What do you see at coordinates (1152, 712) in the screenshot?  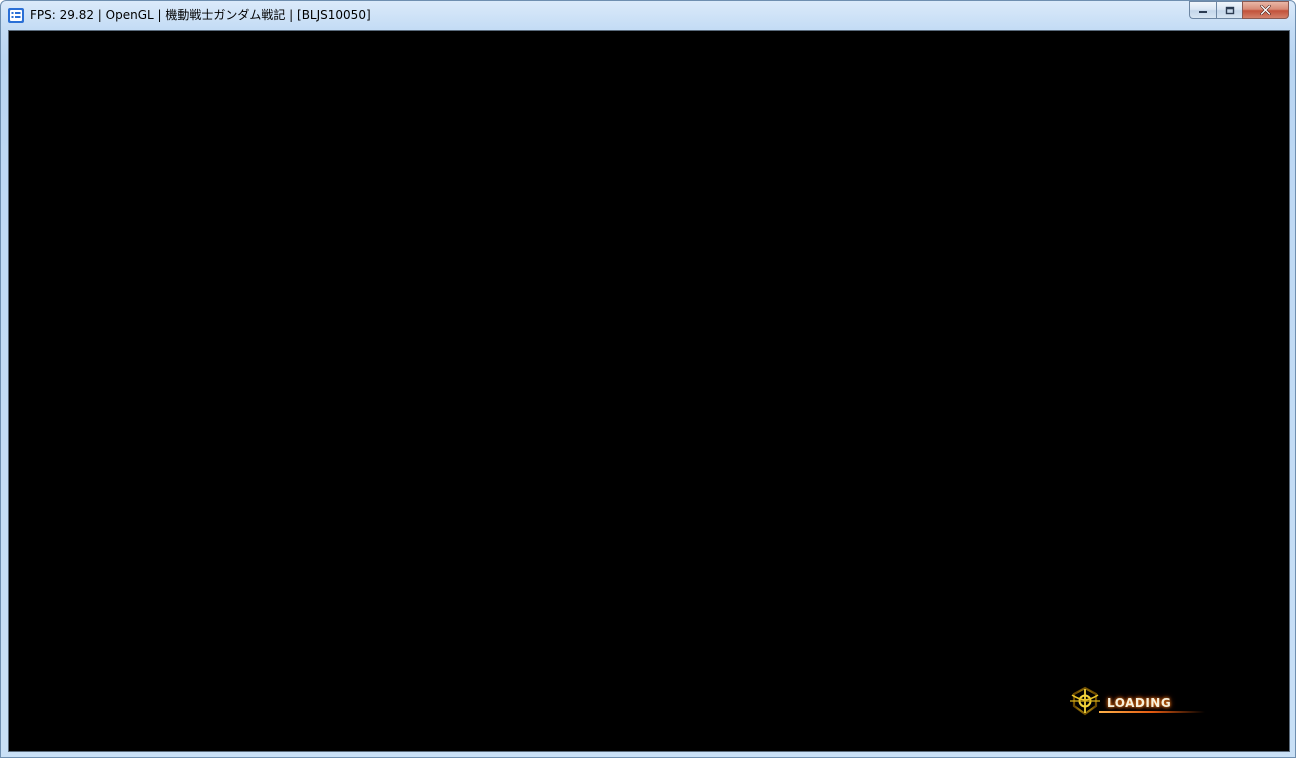 I see `loading-underline` at bounding box center [1152, 712].